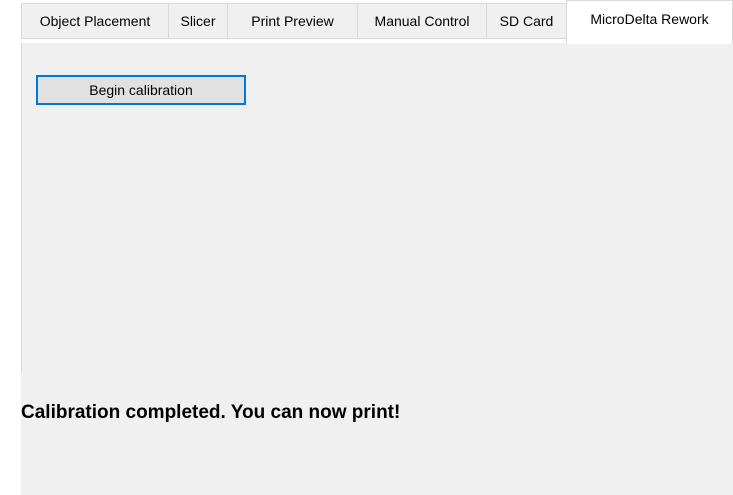 The width and height of the screenshot is (733, 495). I want to click on tab-microdelta-rework: MicroDelta Rework, so click(649, 22).